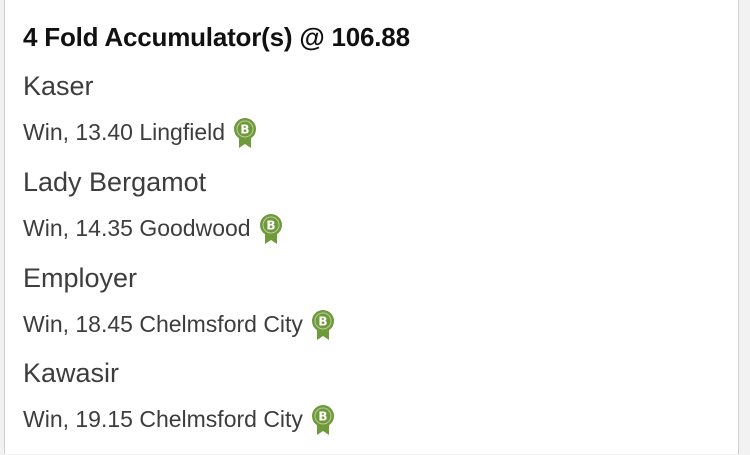  What do you see at coordinates (137, 227) in the screenshot?
I see `market-text: Win, 14.35 Goodwood` at bounding box center [137, 227].